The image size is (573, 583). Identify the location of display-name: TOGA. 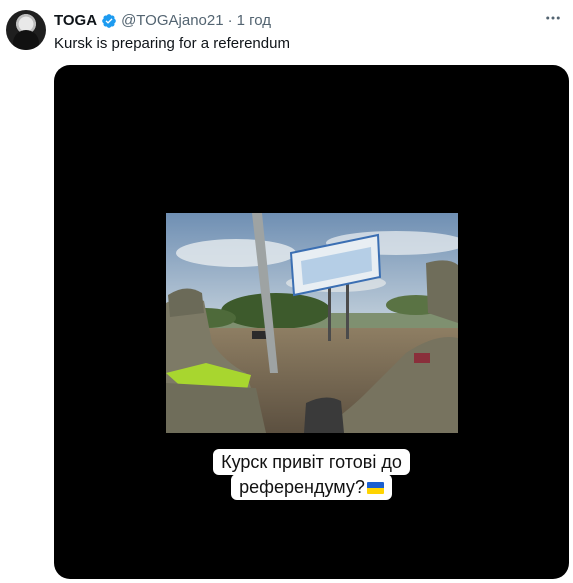
(75, 21).